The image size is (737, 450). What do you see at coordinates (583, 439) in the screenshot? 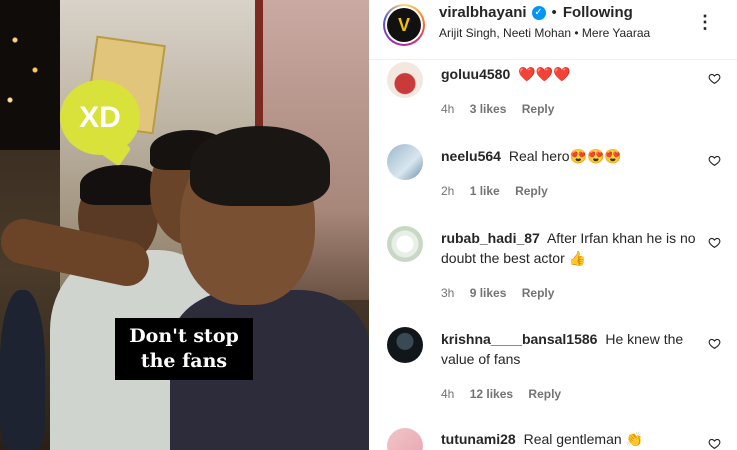
I see `comment-text: Real gentleman 👏` at bounding box center [583, 439].